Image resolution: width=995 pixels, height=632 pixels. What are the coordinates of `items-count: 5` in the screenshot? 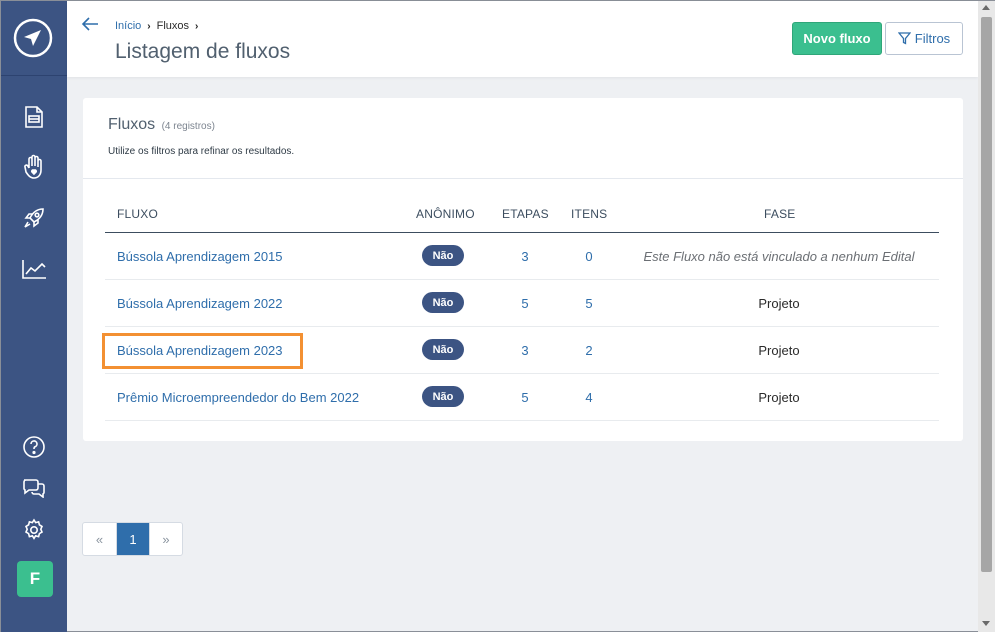 It's located at (589, 303).